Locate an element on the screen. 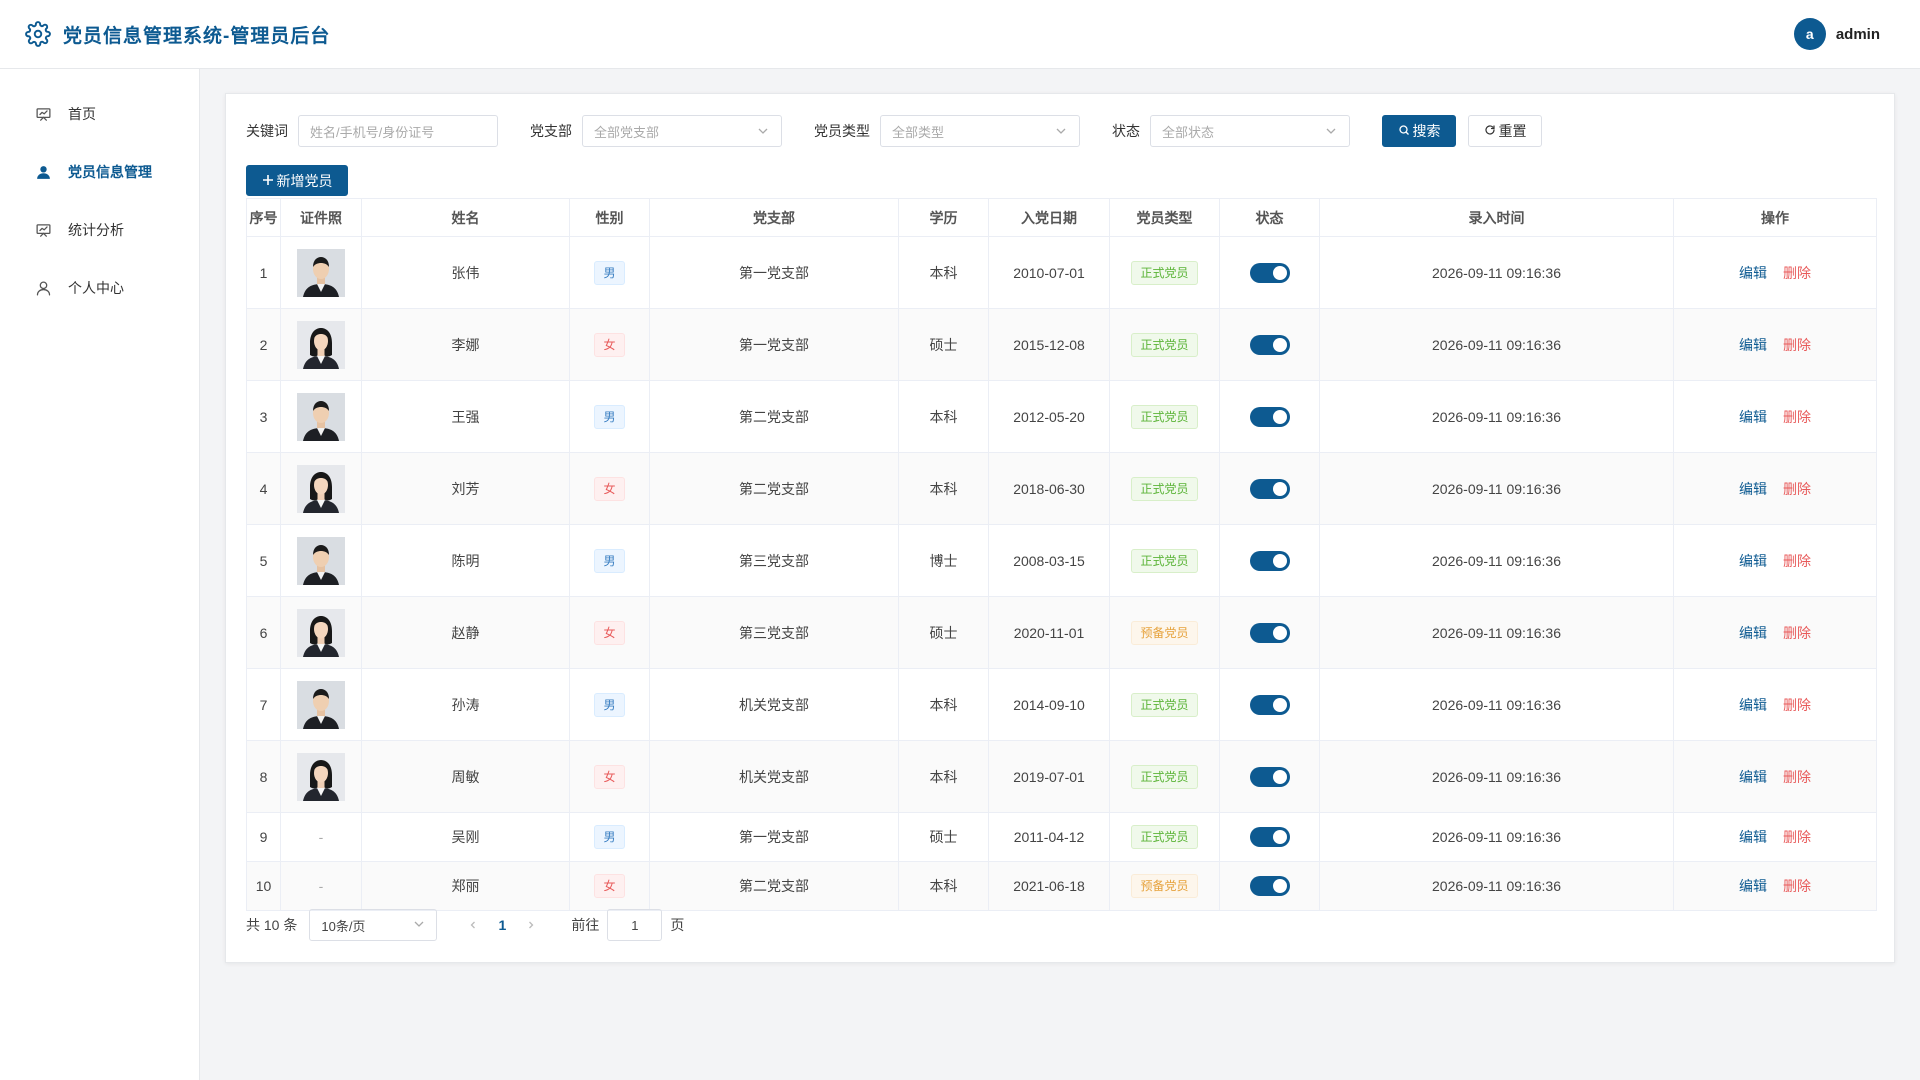 The width and height of the screenshot is (1920, 1080). cell-index: 6 is located at coordinates (263, 632).